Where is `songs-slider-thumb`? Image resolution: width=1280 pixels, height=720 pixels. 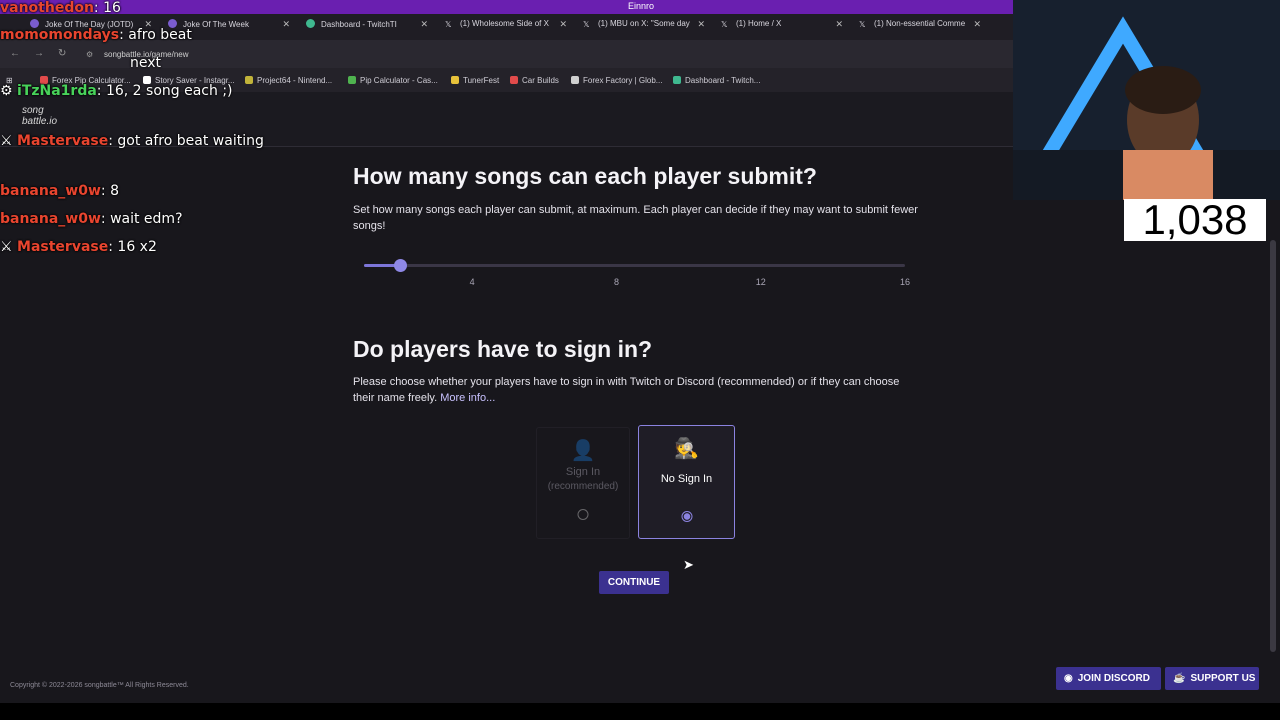
songs-slider-thumb is located at coordinates (401, 265).